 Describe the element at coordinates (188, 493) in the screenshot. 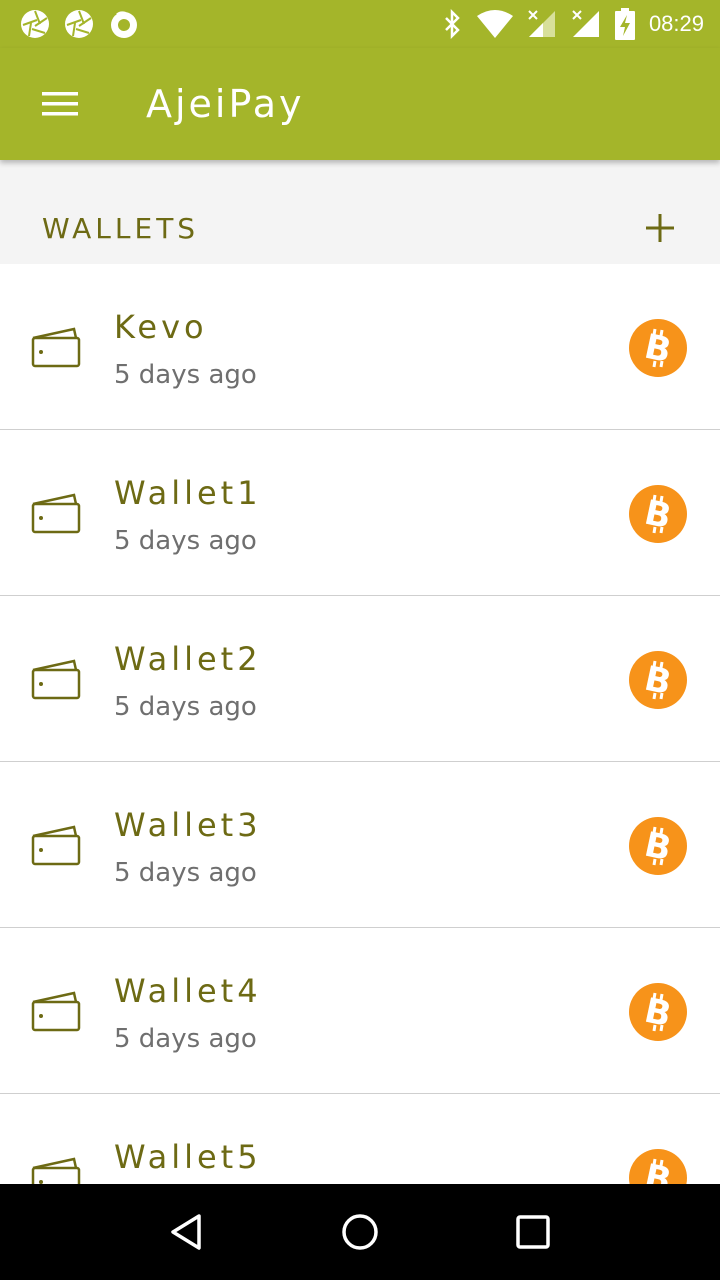

I see `wallet-name: Wallet1` at that location.